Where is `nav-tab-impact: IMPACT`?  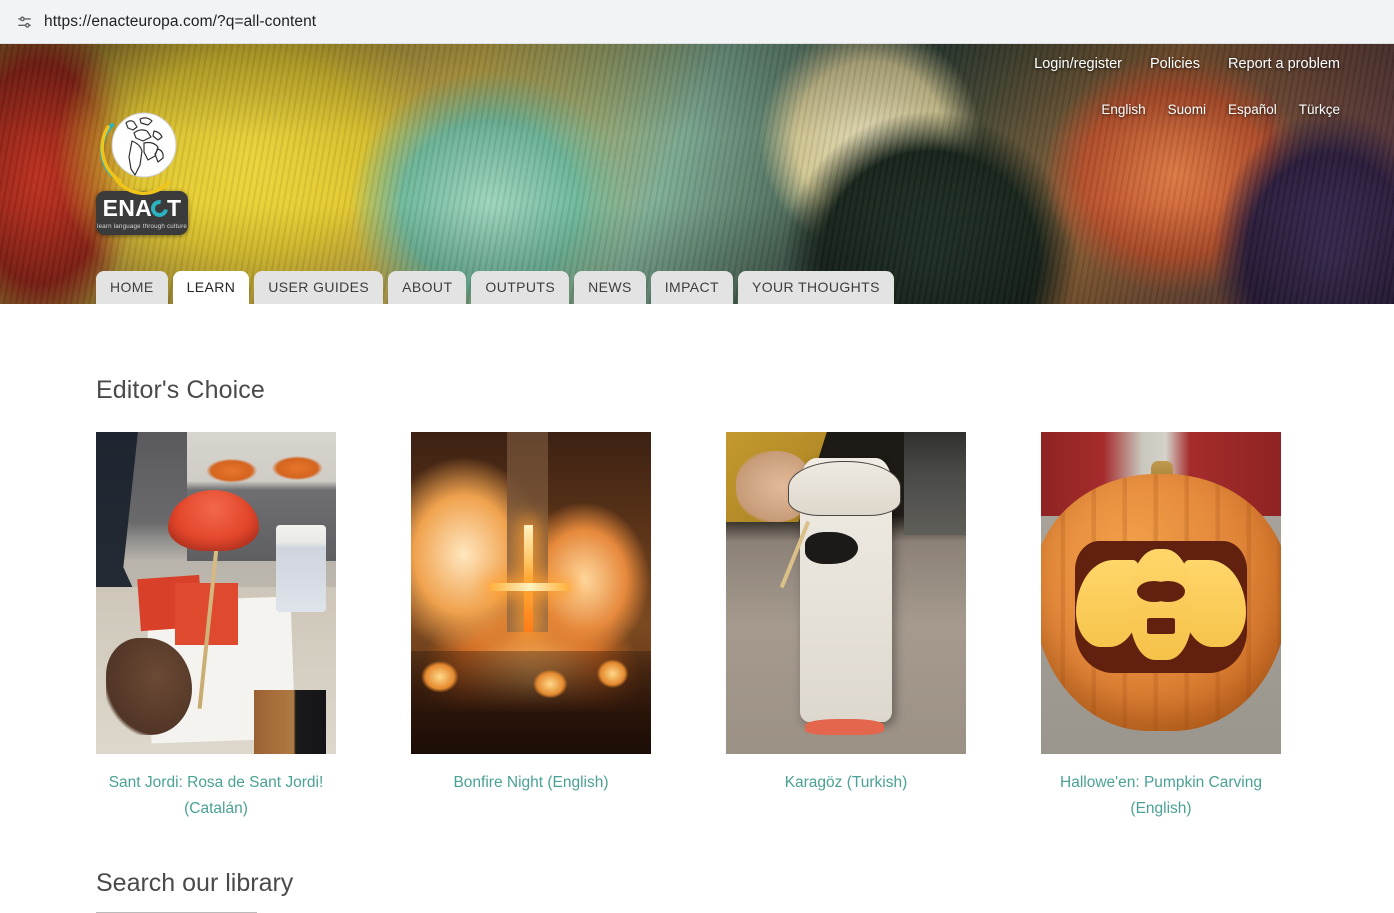
nav-tab-impact: IMPACT is located at coordinates (691, 287).